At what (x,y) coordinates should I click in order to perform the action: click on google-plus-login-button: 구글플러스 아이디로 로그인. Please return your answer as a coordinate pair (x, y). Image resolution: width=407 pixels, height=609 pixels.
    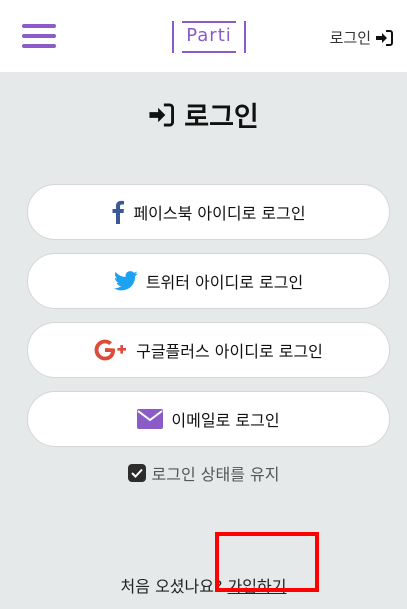
    Looking at the image, I should click on (208, 350).